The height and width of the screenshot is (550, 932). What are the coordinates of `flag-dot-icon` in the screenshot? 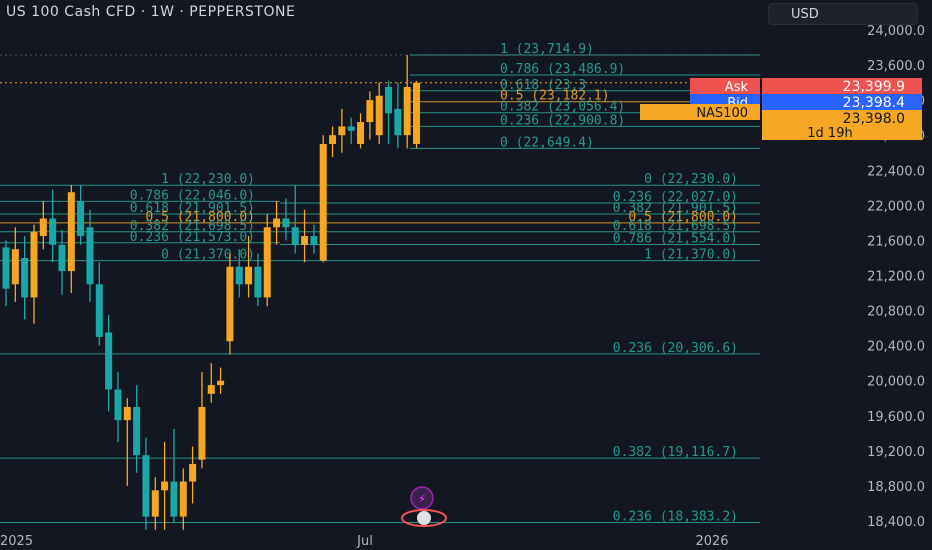 It's located at (424, 518).